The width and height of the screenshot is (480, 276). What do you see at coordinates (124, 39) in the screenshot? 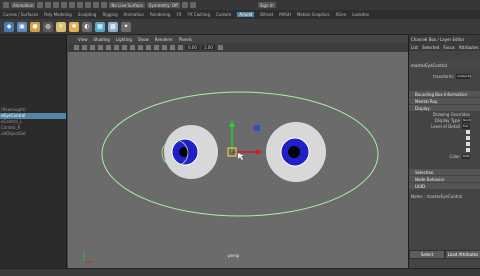
I see `menu-lighting: Lighting` at bounding box center [124, 39].